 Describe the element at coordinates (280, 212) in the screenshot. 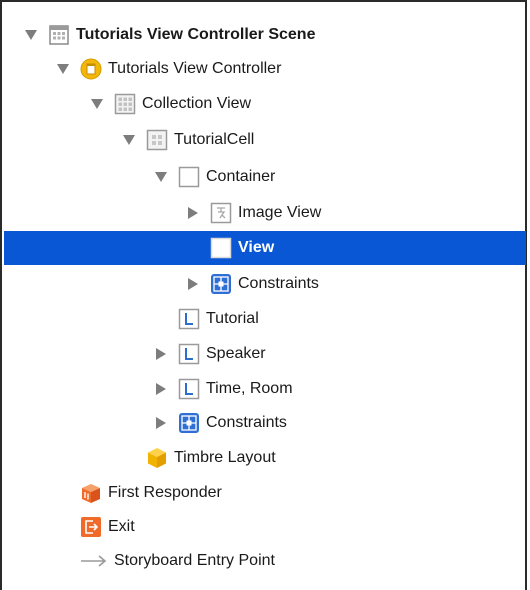

I see `outline-item-label: Image View` at that location.